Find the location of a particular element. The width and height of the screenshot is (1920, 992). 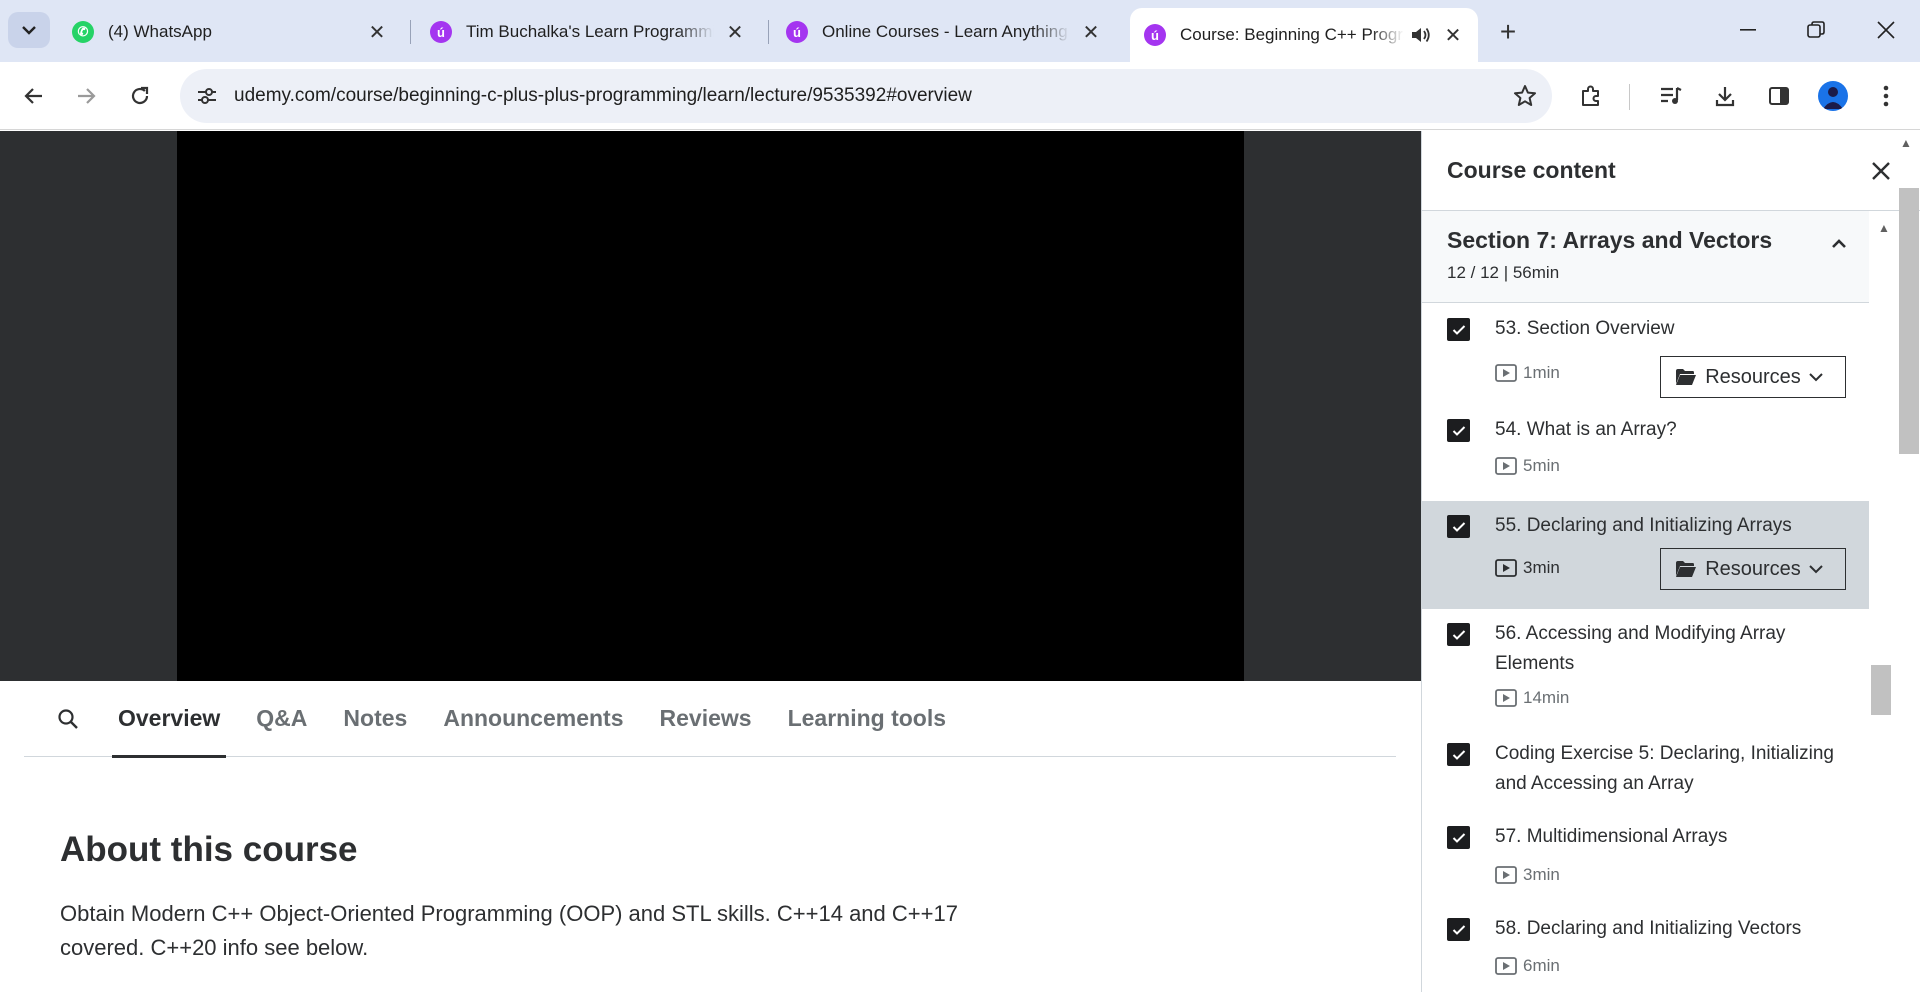

restore-button is located at coordinates (1816, 30).